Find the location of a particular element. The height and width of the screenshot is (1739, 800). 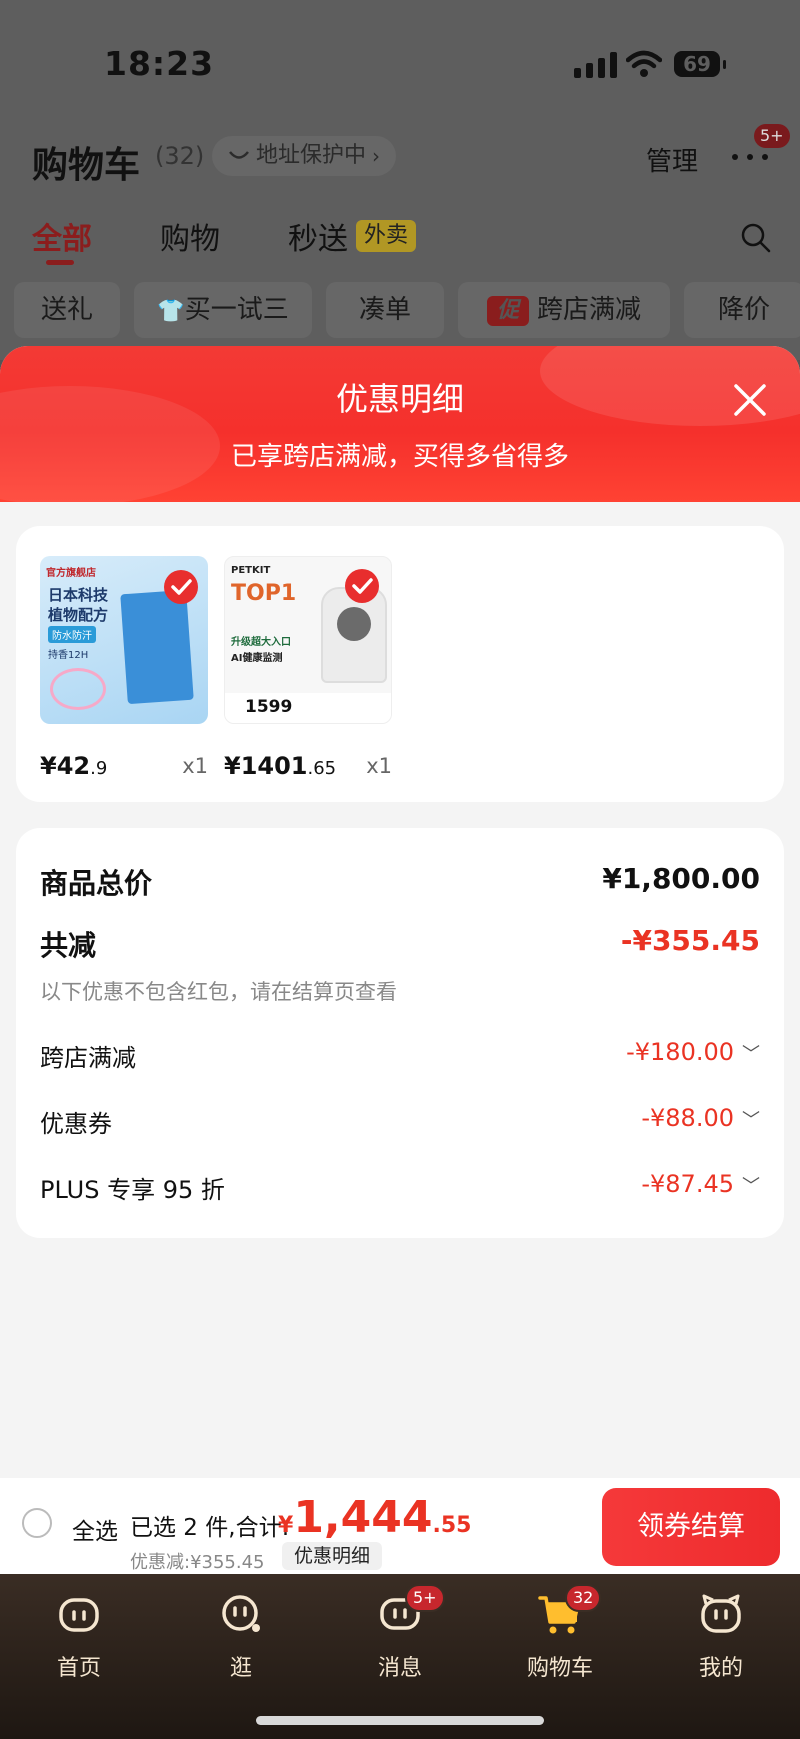

smile-icon is located at coordinates (239, 155).